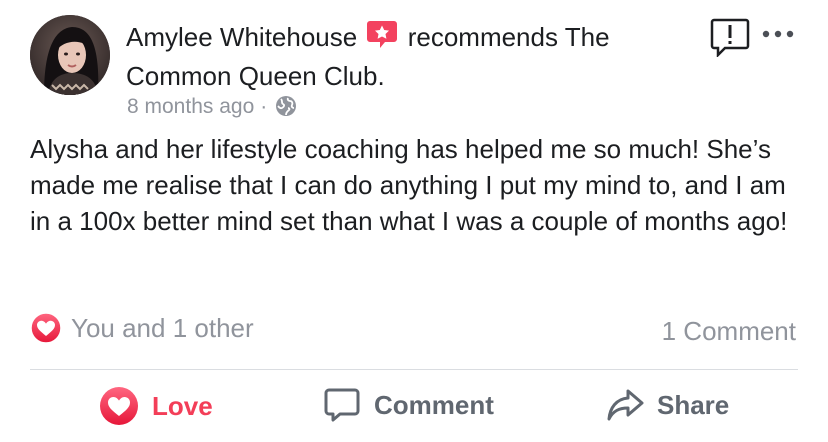 Image resolution: width=828 pixels, height=442 pixels. I want to click on post-meta: 8 months ago ·, so click(212, 109).